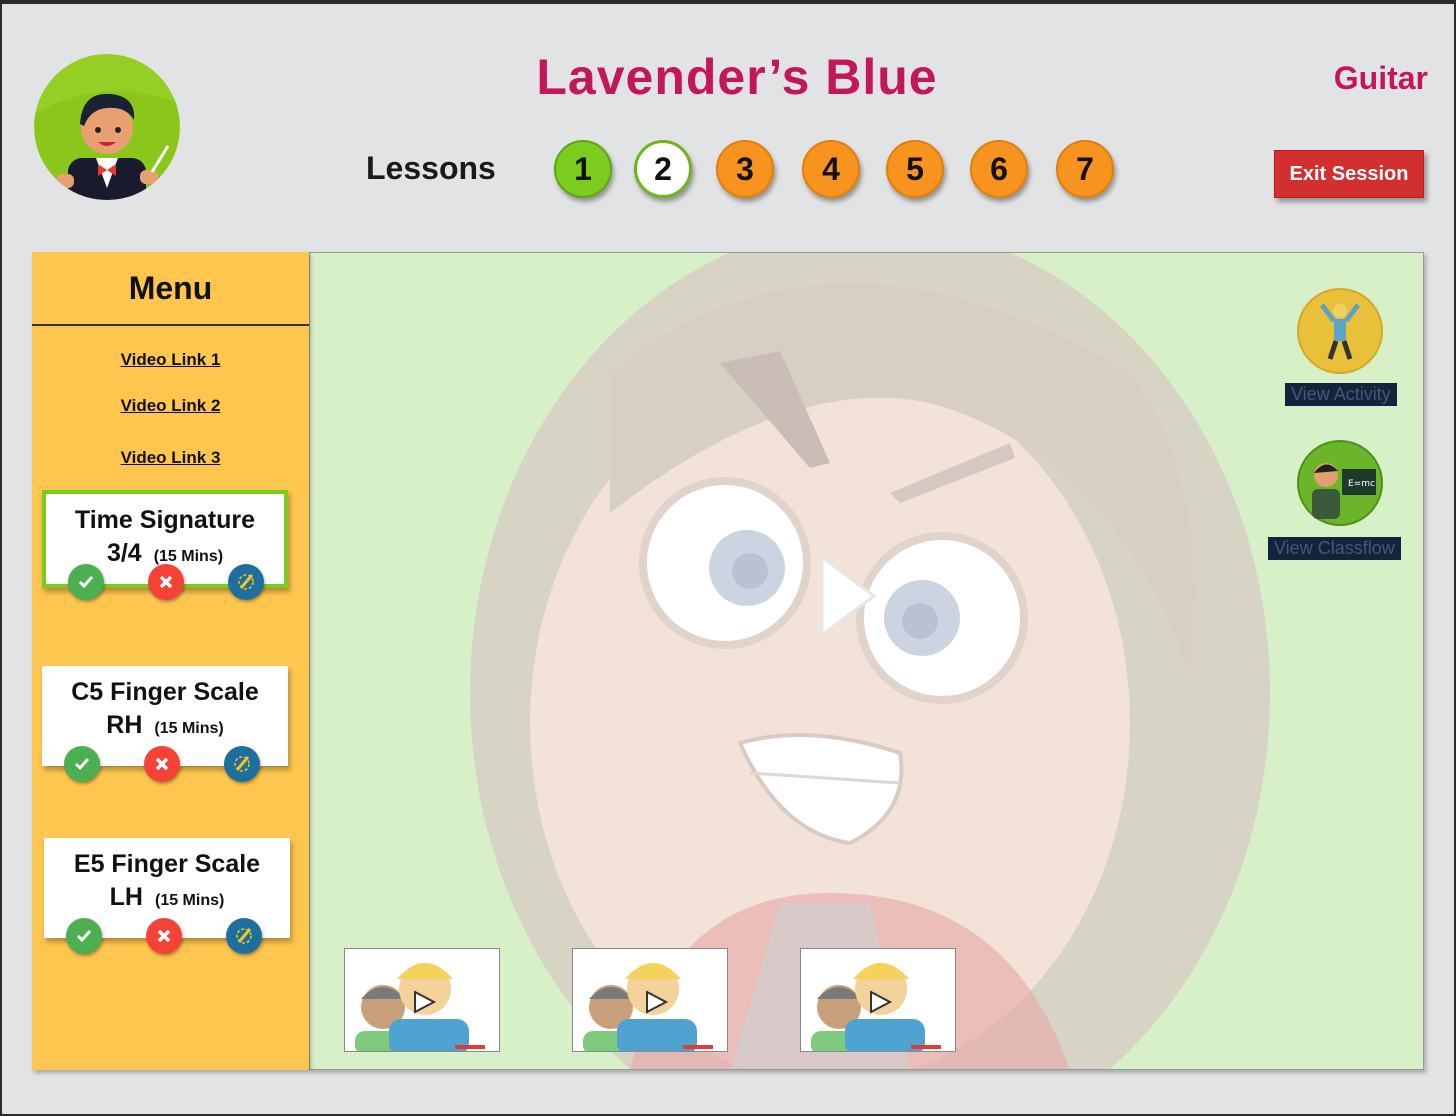 The width and height of the screenshot is (1456, 1116). What do you see at coordinates (999, 169) in the screenshot?
I see `lesson-6-button: 6` at bounding box center [999, 169].